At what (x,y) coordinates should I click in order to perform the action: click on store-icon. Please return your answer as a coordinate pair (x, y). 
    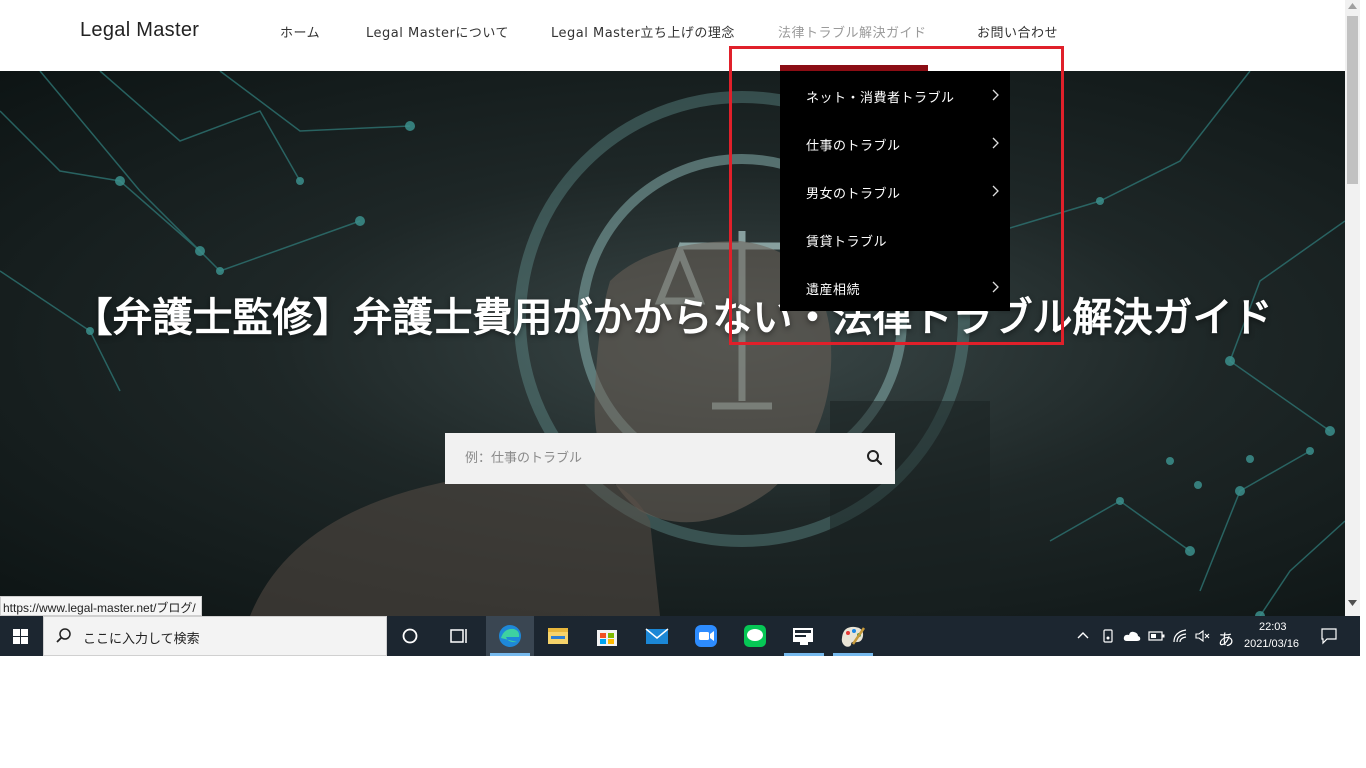
    Looking at the image, I should click on (607, 638).